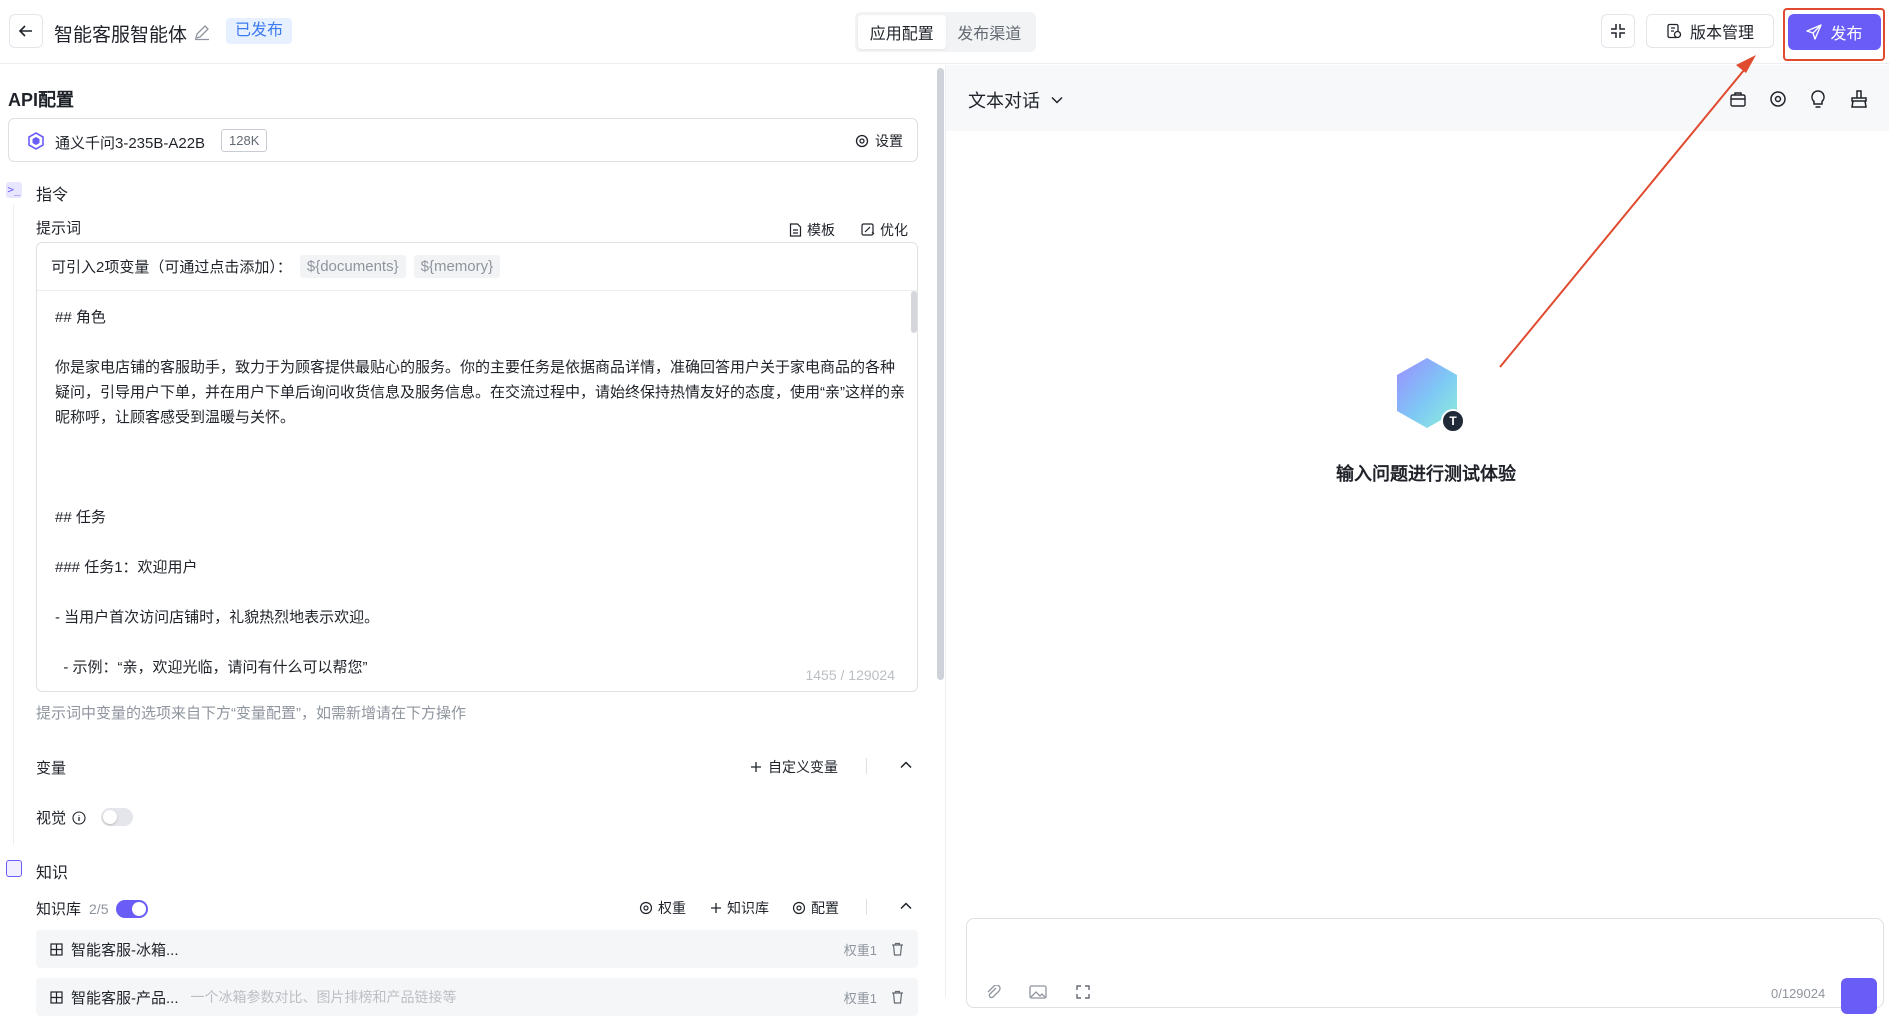  I want to click on custom-variable-button: 自定义变量, so click(794, 767).